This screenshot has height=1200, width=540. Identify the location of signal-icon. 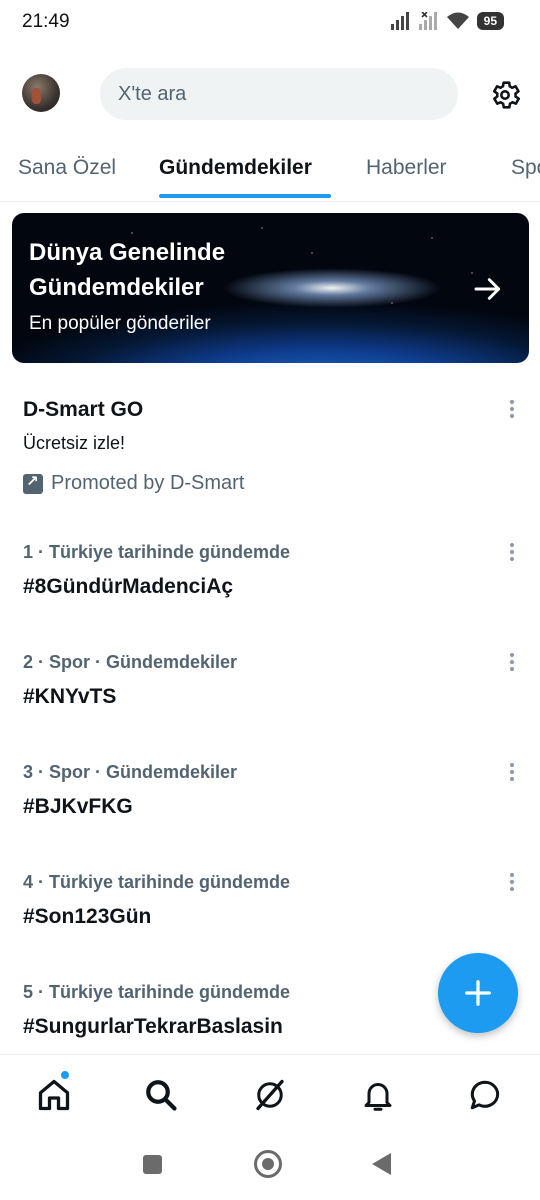
(399, 21).